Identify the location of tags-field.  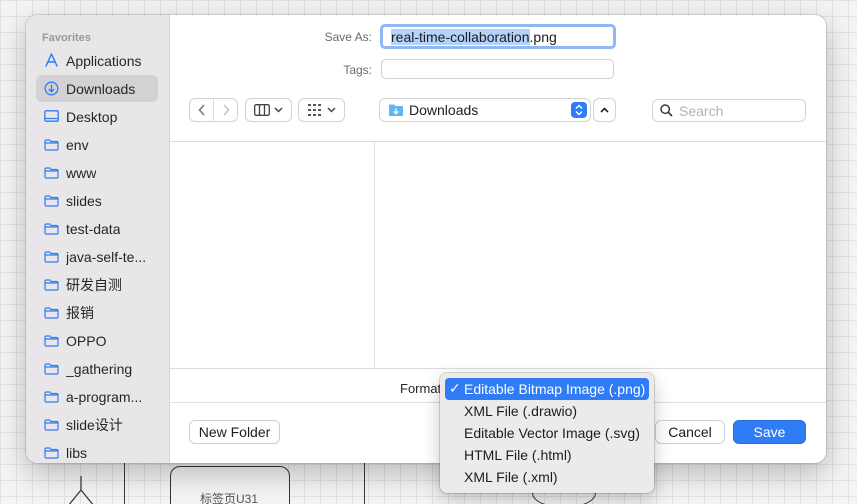
(497, 69).